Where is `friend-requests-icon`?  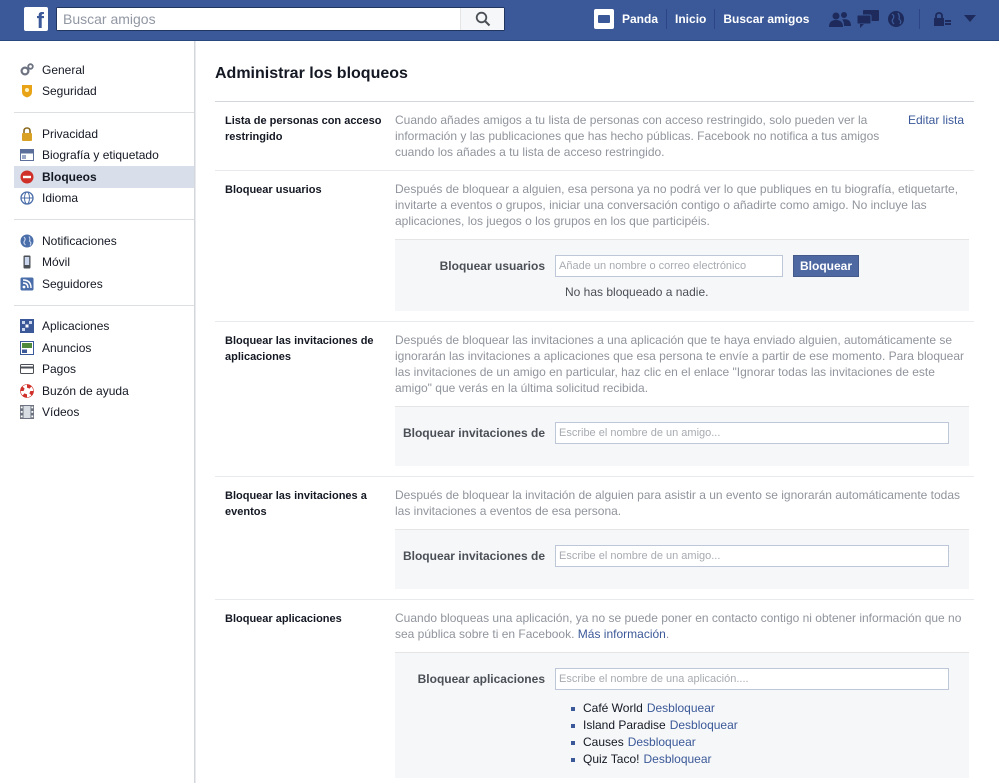
friend-requests-icon is located at coordinates (840, 19).